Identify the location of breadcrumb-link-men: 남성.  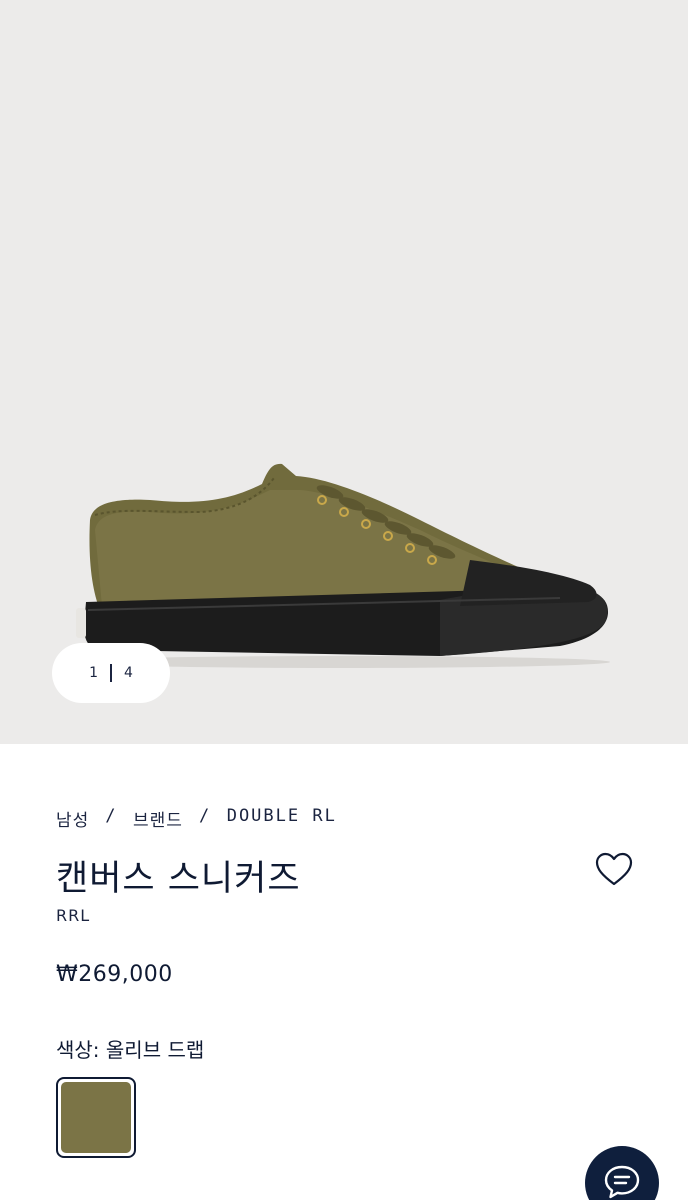
(72, 818).